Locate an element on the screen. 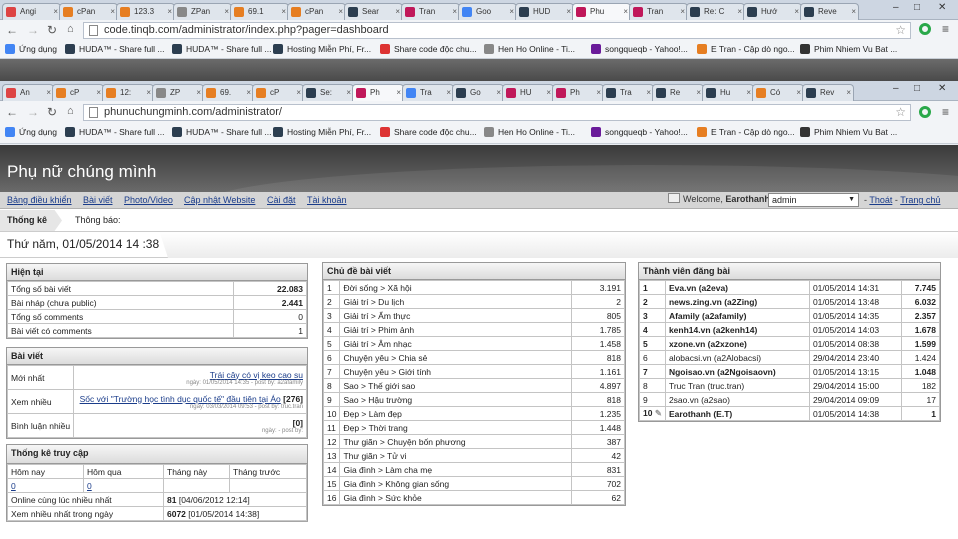 This screenshot has height=539, width=958. nav-update-website: Cập nhật Website is located at coordinates (219, 200).